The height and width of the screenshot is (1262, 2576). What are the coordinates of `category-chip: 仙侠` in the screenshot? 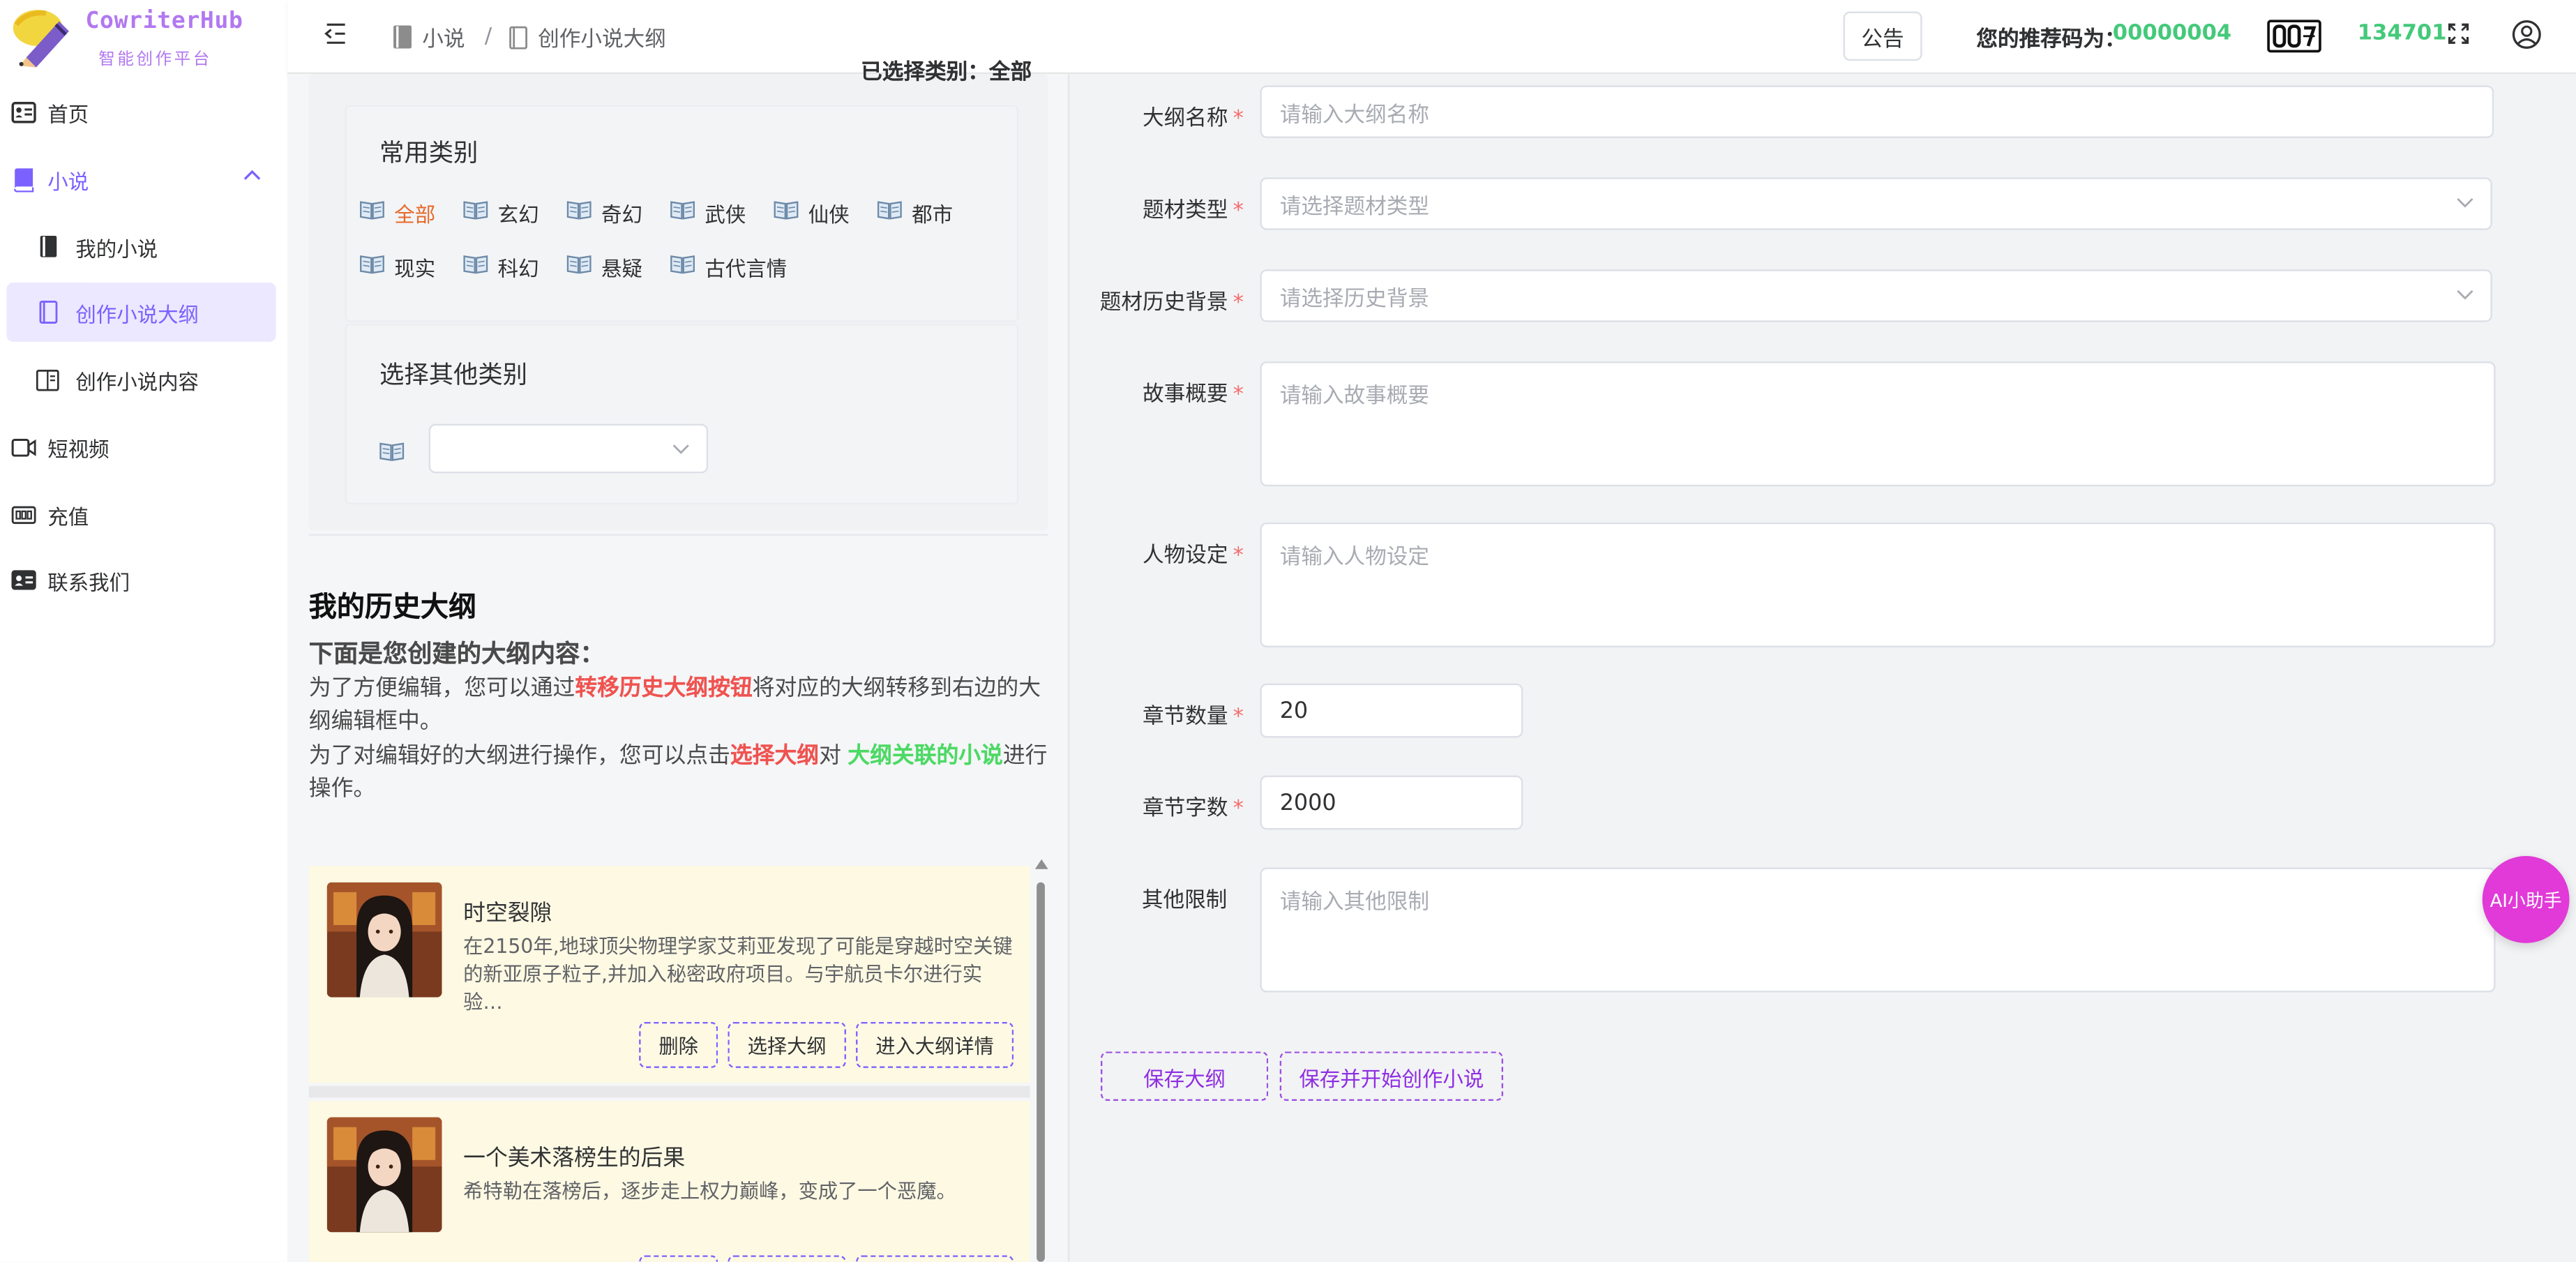 It's located at (812, 213).